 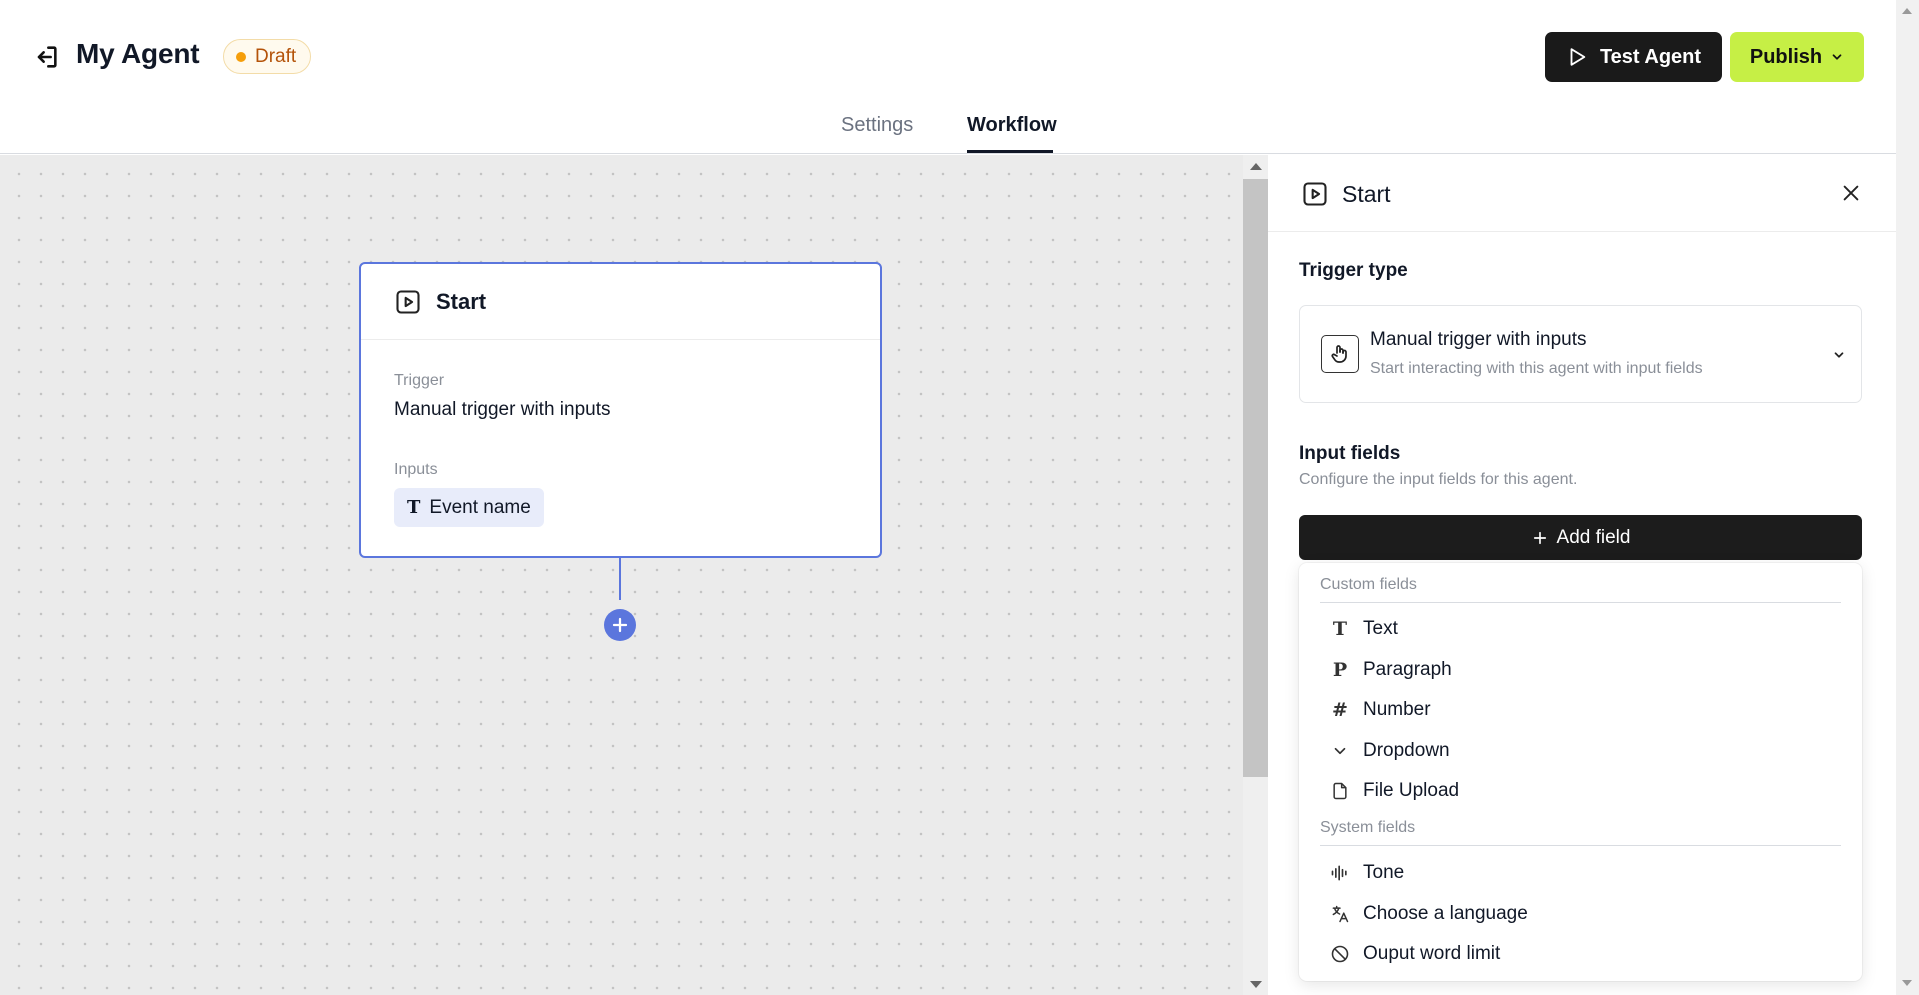 What do you see at coordinates (1380, 628) in the screenshot?
I see `menu-item-label: Text` at bounding box center [1380, 628].